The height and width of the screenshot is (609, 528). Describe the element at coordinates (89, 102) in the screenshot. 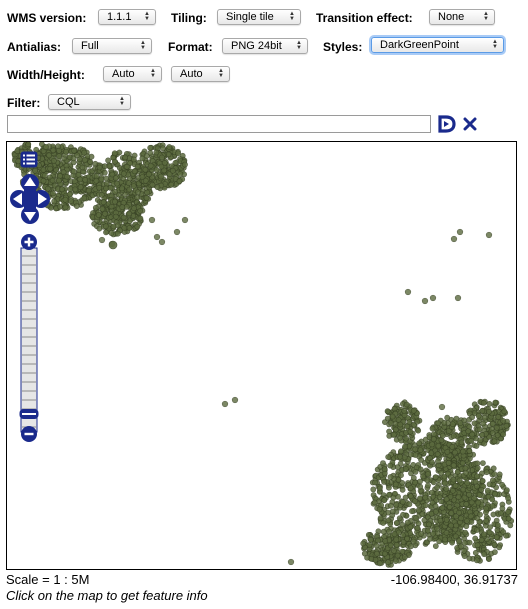

I see `filter-type-select: CQL ▲ ▼` at that location.